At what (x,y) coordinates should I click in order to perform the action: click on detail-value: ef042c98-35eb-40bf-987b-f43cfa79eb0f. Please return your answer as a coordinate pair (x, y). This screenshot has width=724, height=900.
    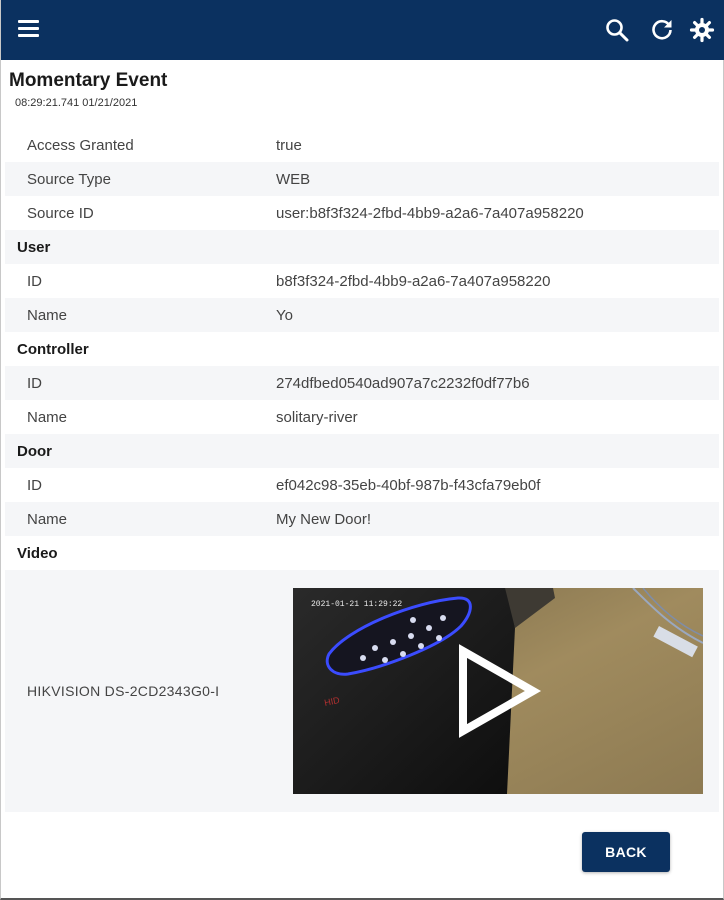
    Looking at the image, I should click on (408, 485).